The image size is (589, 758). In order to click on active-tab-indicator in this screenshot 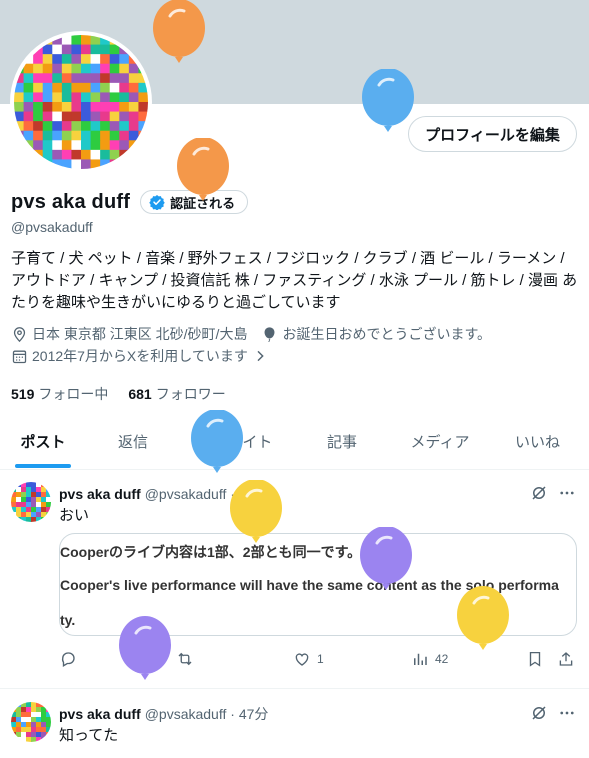, I will do `click(43, 466)`.